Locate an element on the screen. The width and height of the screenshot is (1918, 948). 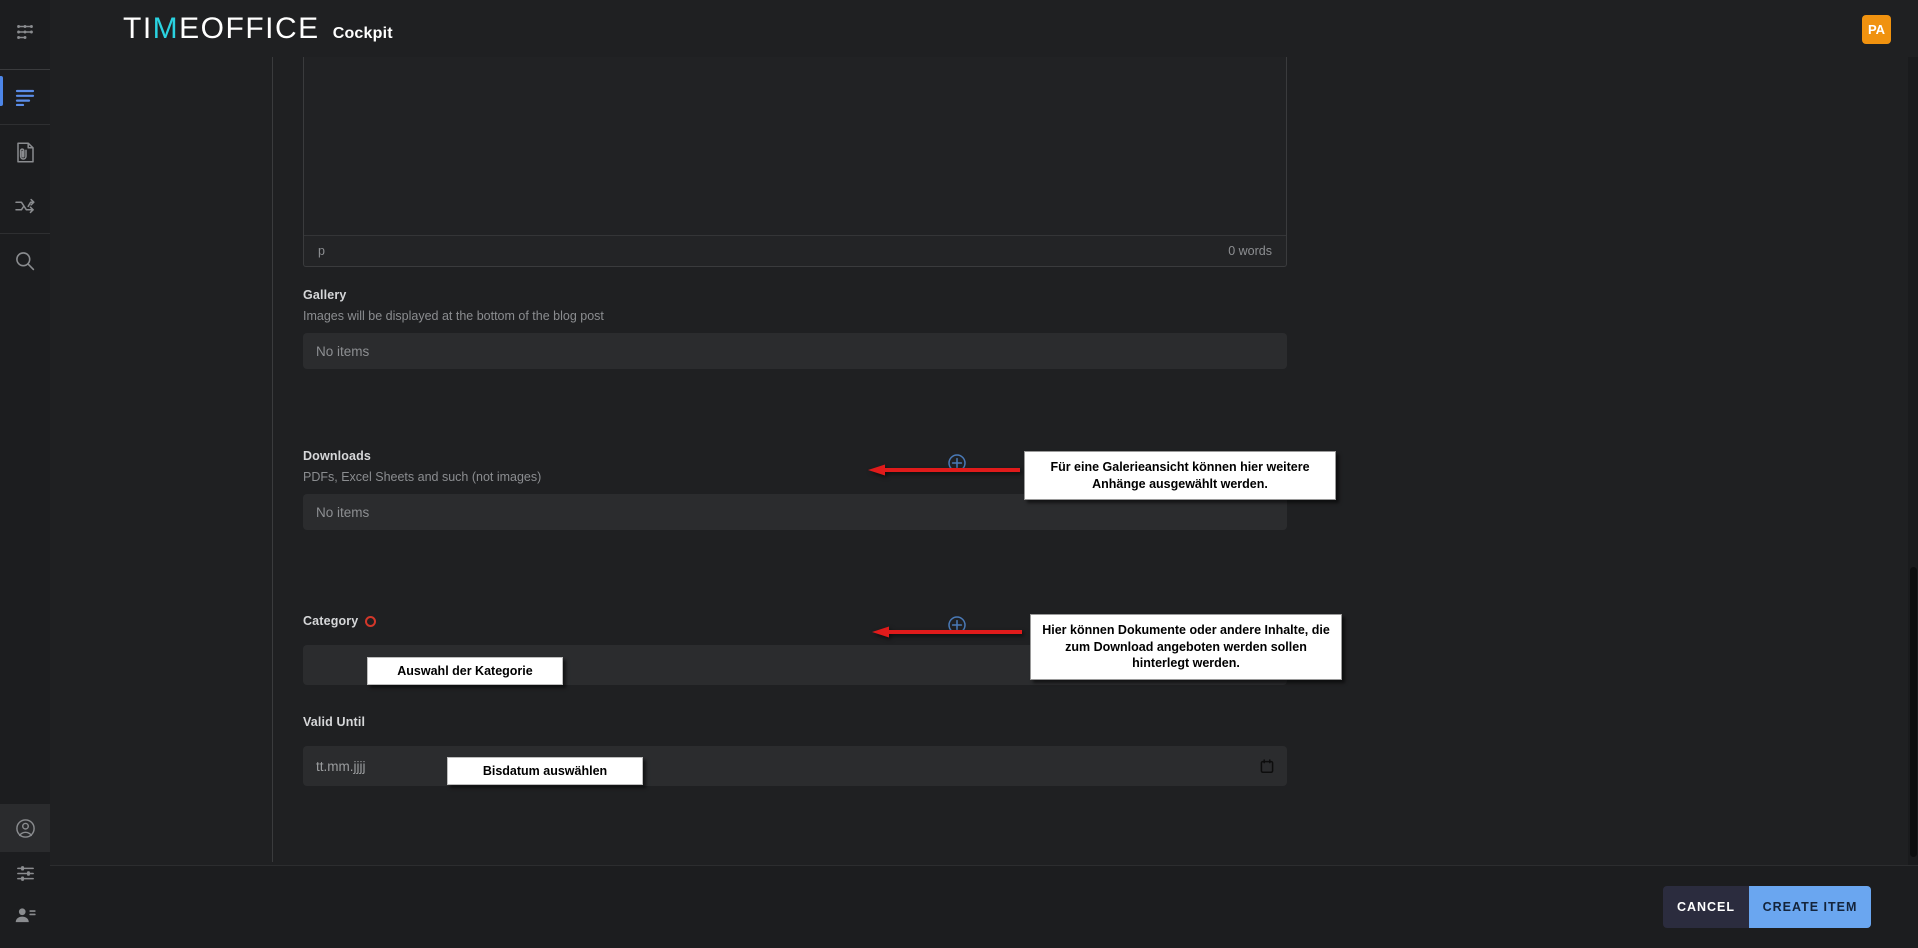
app-subtitle: Cockpit is located at coordinates (362, 33).